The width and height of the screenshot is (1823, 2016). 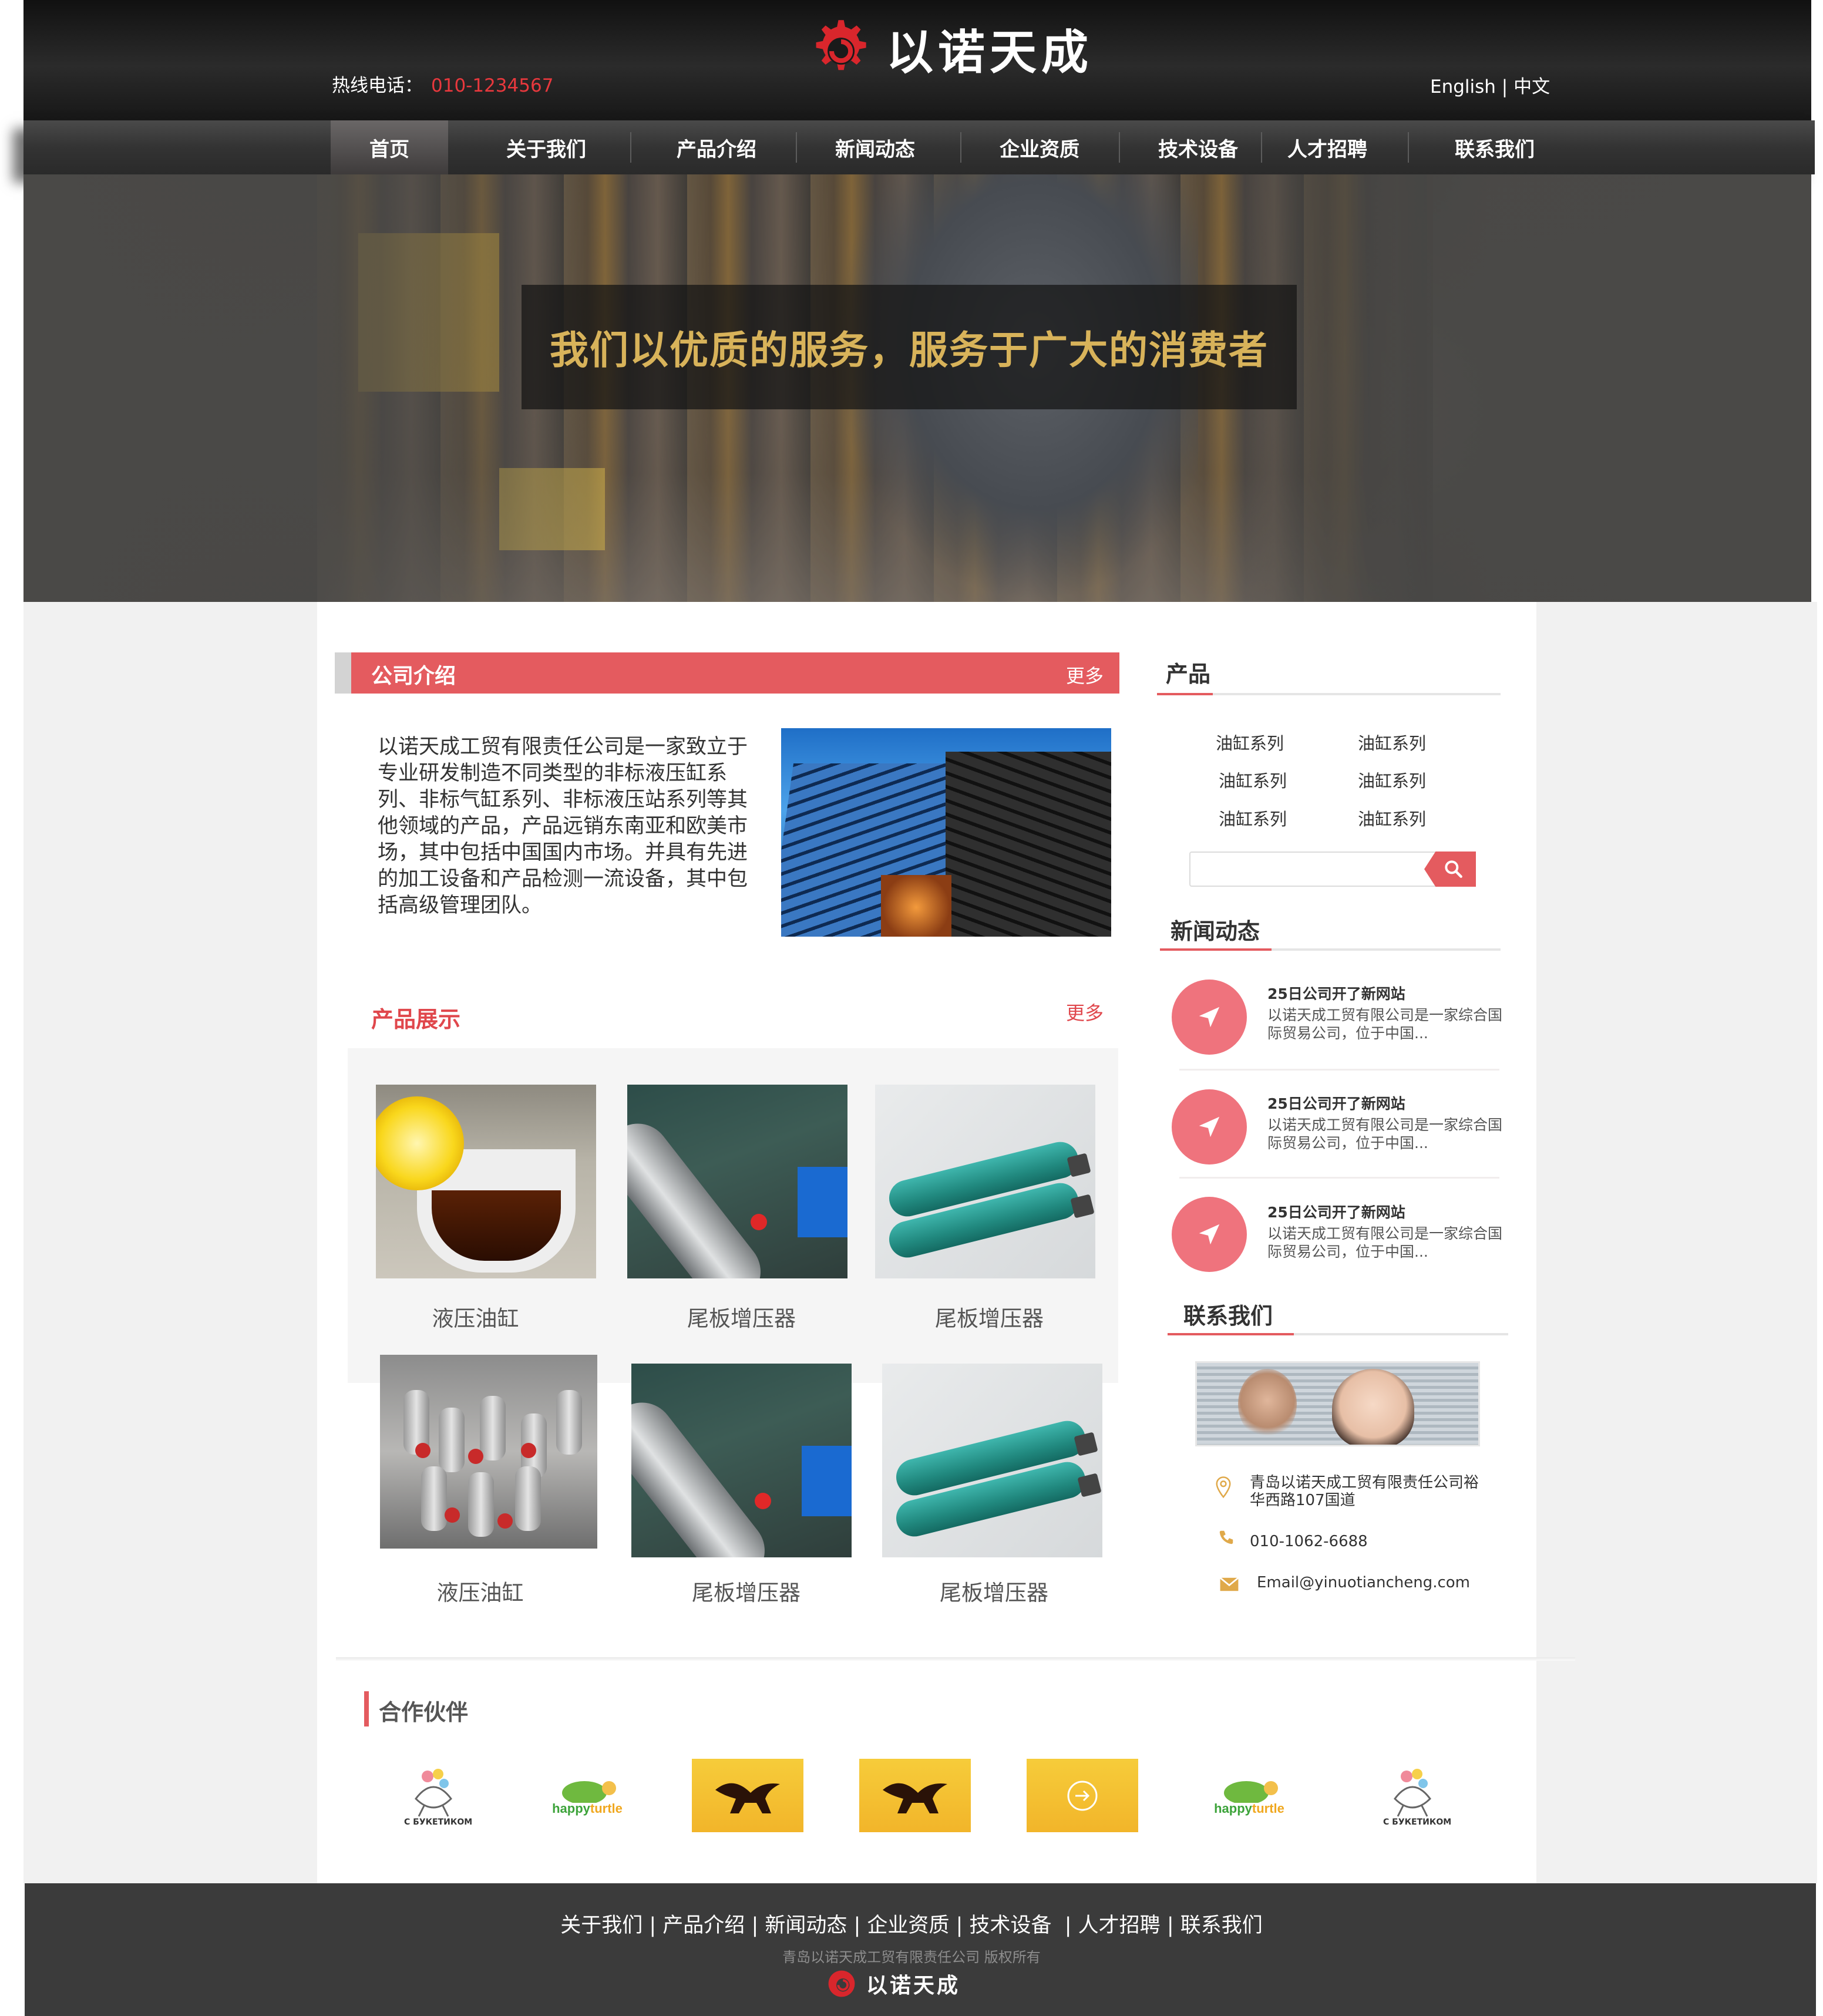 I want to click on nav-item-careers: 人才招聘, so click(x=1327, y=147).